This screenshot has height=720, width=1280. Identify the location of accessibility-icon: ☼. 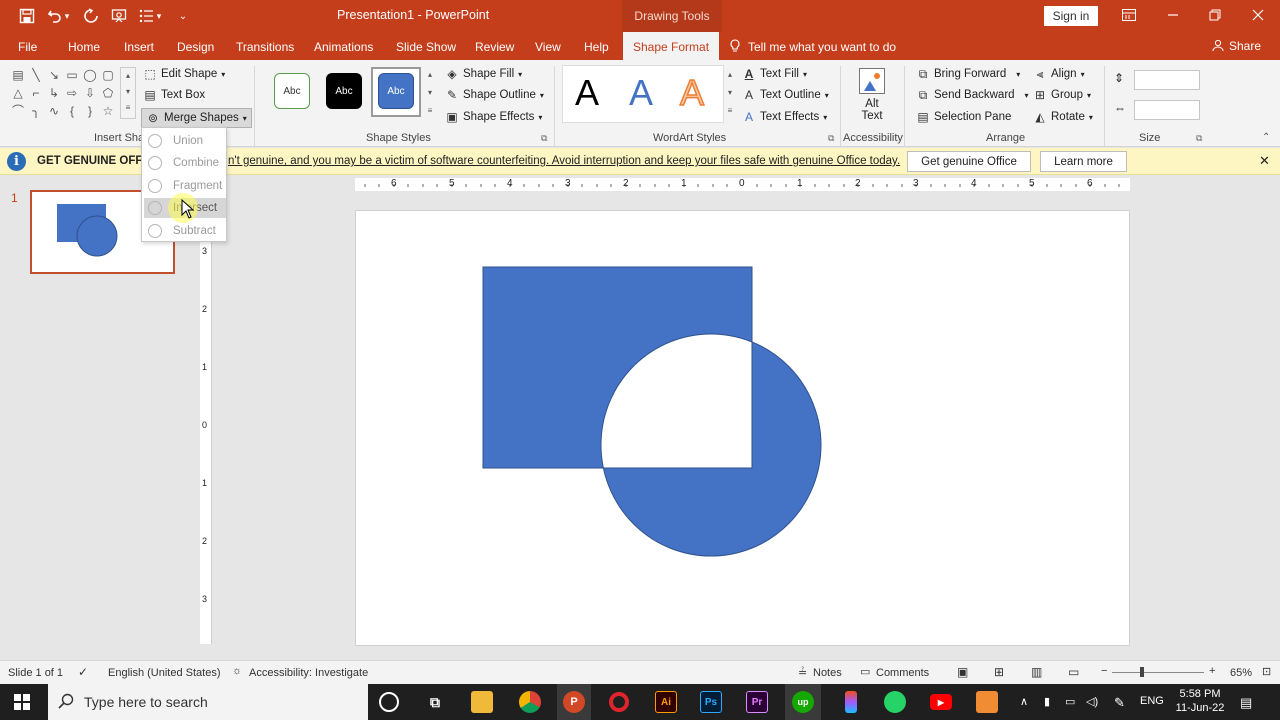
(237, 671).